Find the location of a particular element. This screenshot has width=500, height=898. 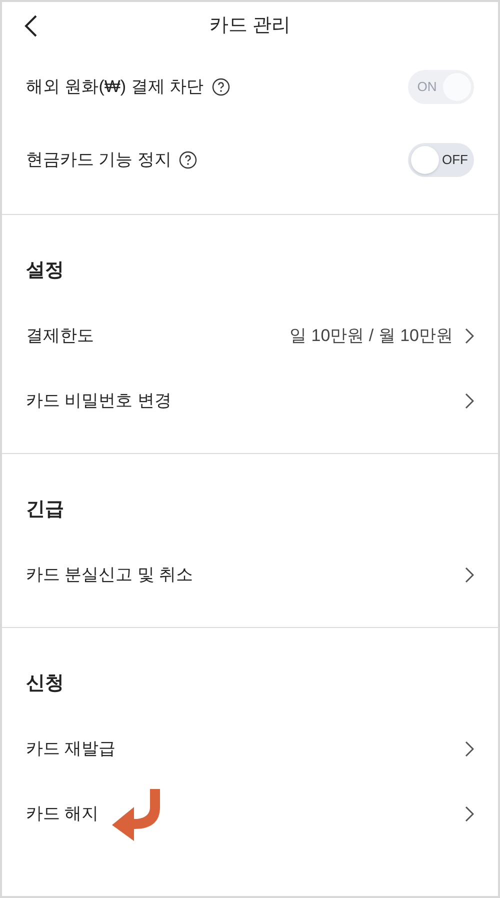

setting-label: 현금카드 기능 정지 is located at coordinates (99, 159).